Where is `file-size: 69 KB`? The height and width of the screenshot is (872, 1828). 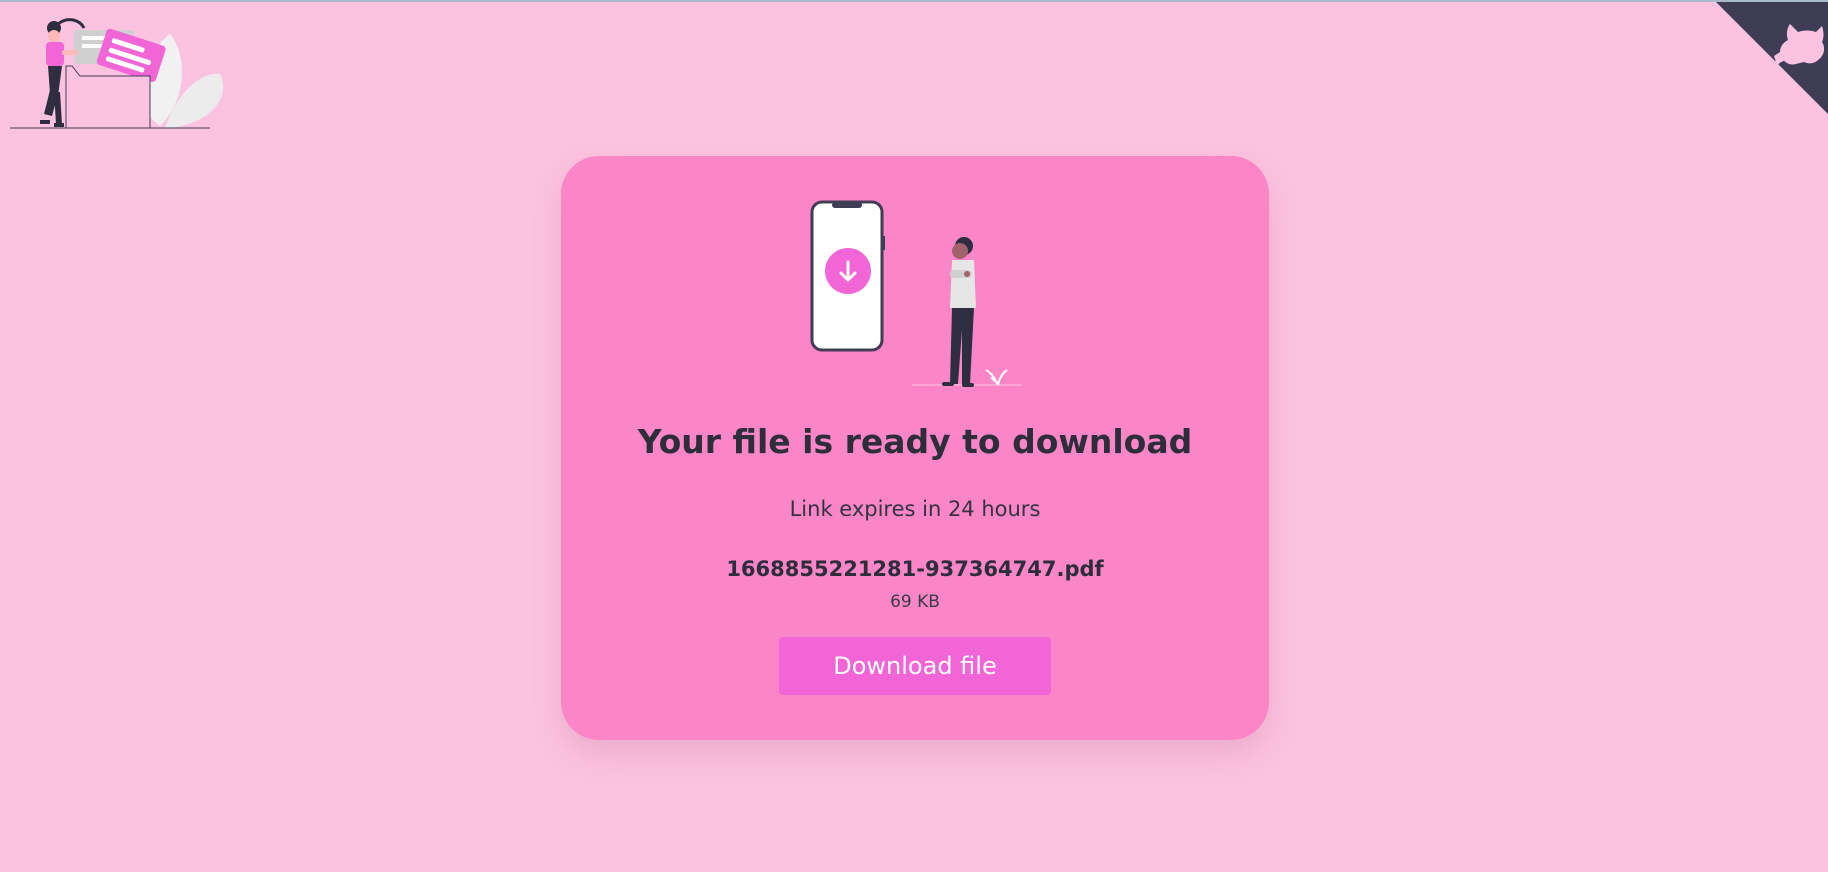 file-size: 69 KB is located at coordinates (915, 602).